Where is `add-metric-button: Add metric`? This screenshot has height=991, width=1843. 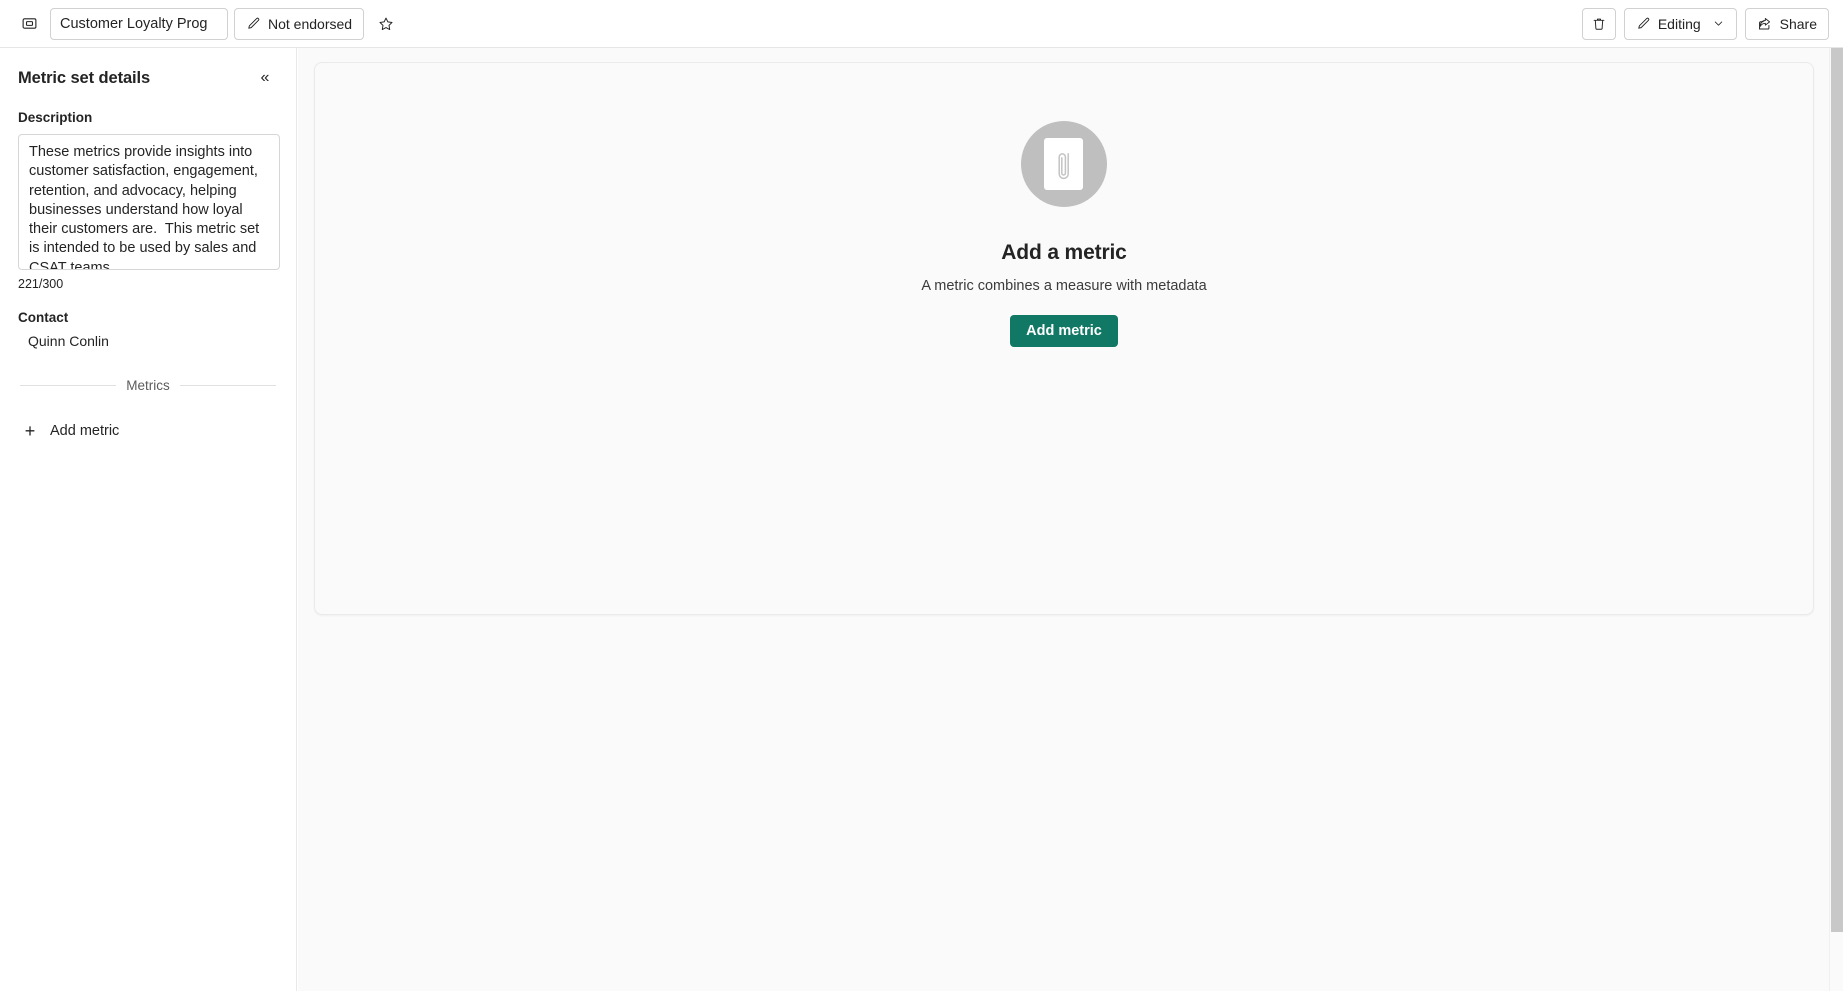
add-metric-button: Add metric is located at coordinates (1064, 331).